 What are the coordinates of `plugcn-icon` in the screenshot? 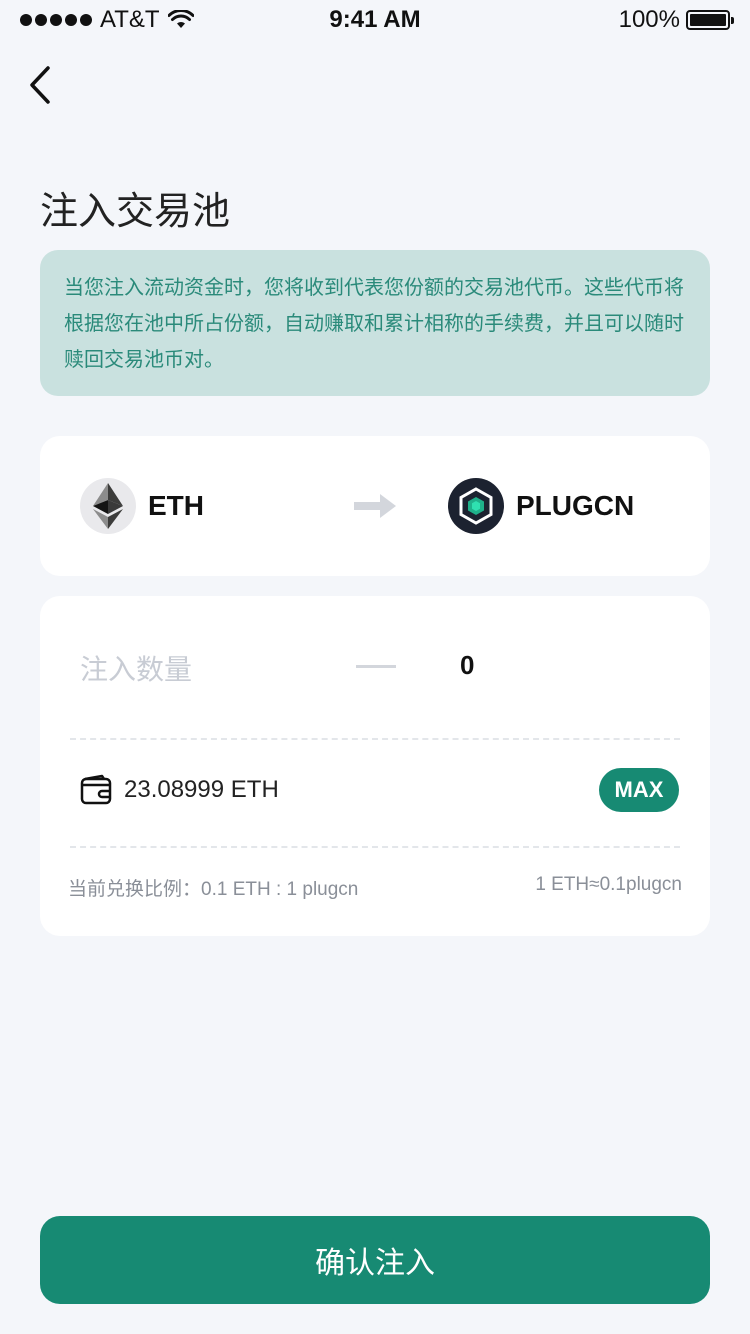 It's located at (476, 506).